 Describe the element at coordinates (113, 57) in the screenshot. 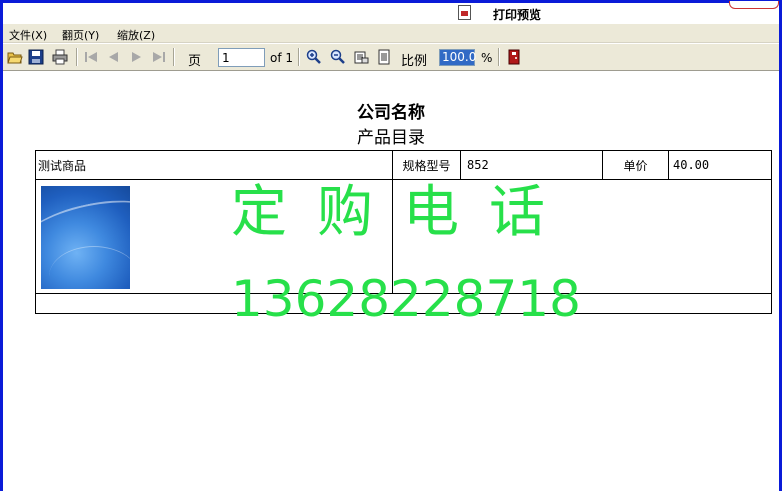

I see `previous-page-icon` at that location.